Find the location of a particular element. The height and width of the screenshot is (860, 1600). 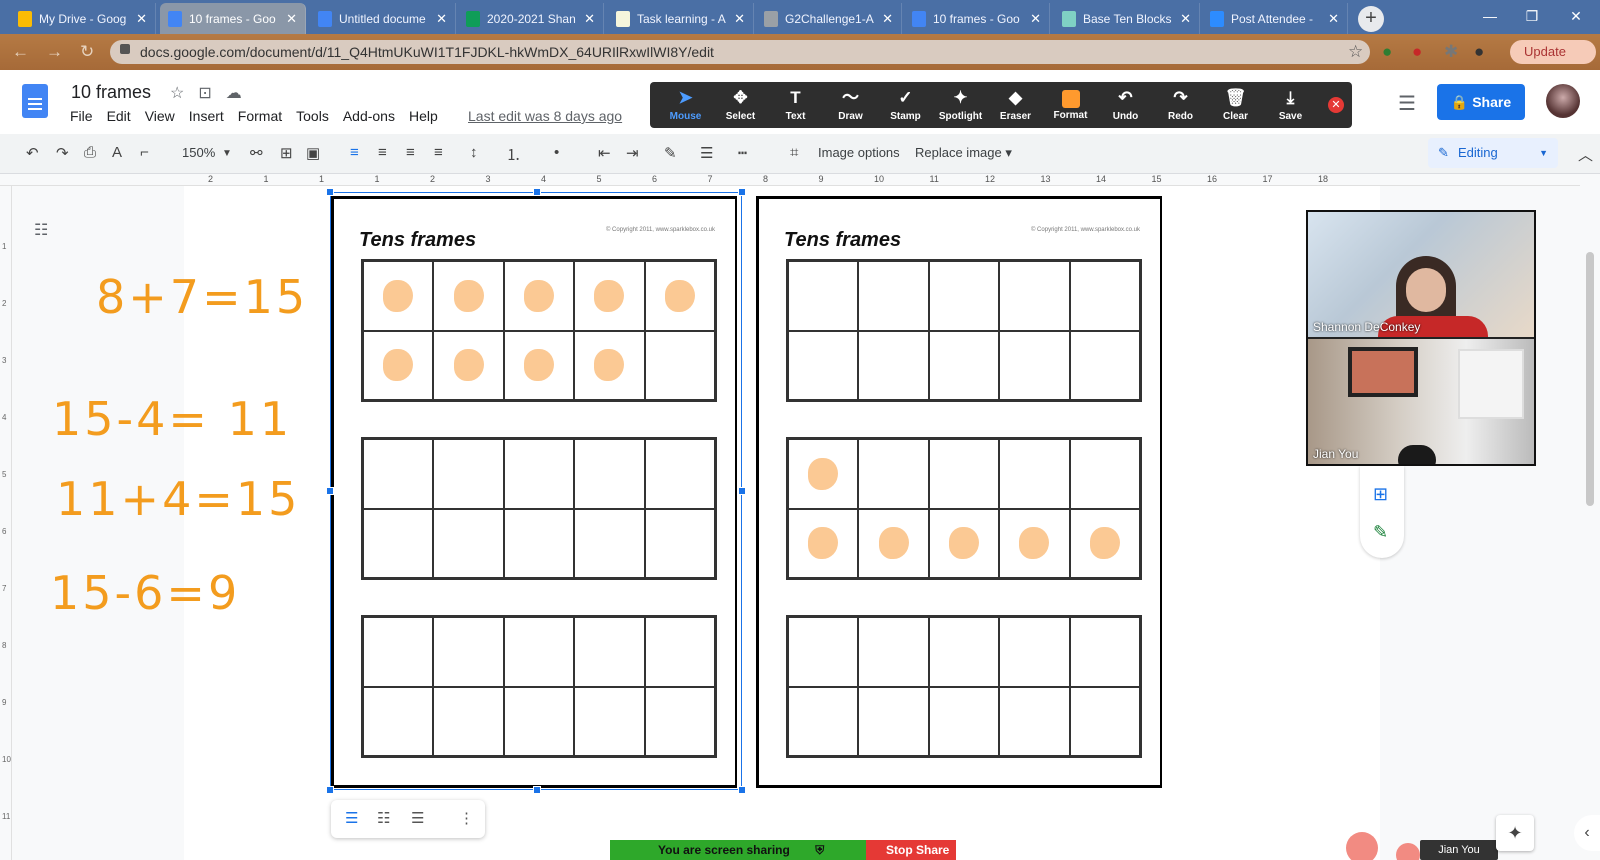

share-button: 🔒 Share is located at coordinates (1481, 102).